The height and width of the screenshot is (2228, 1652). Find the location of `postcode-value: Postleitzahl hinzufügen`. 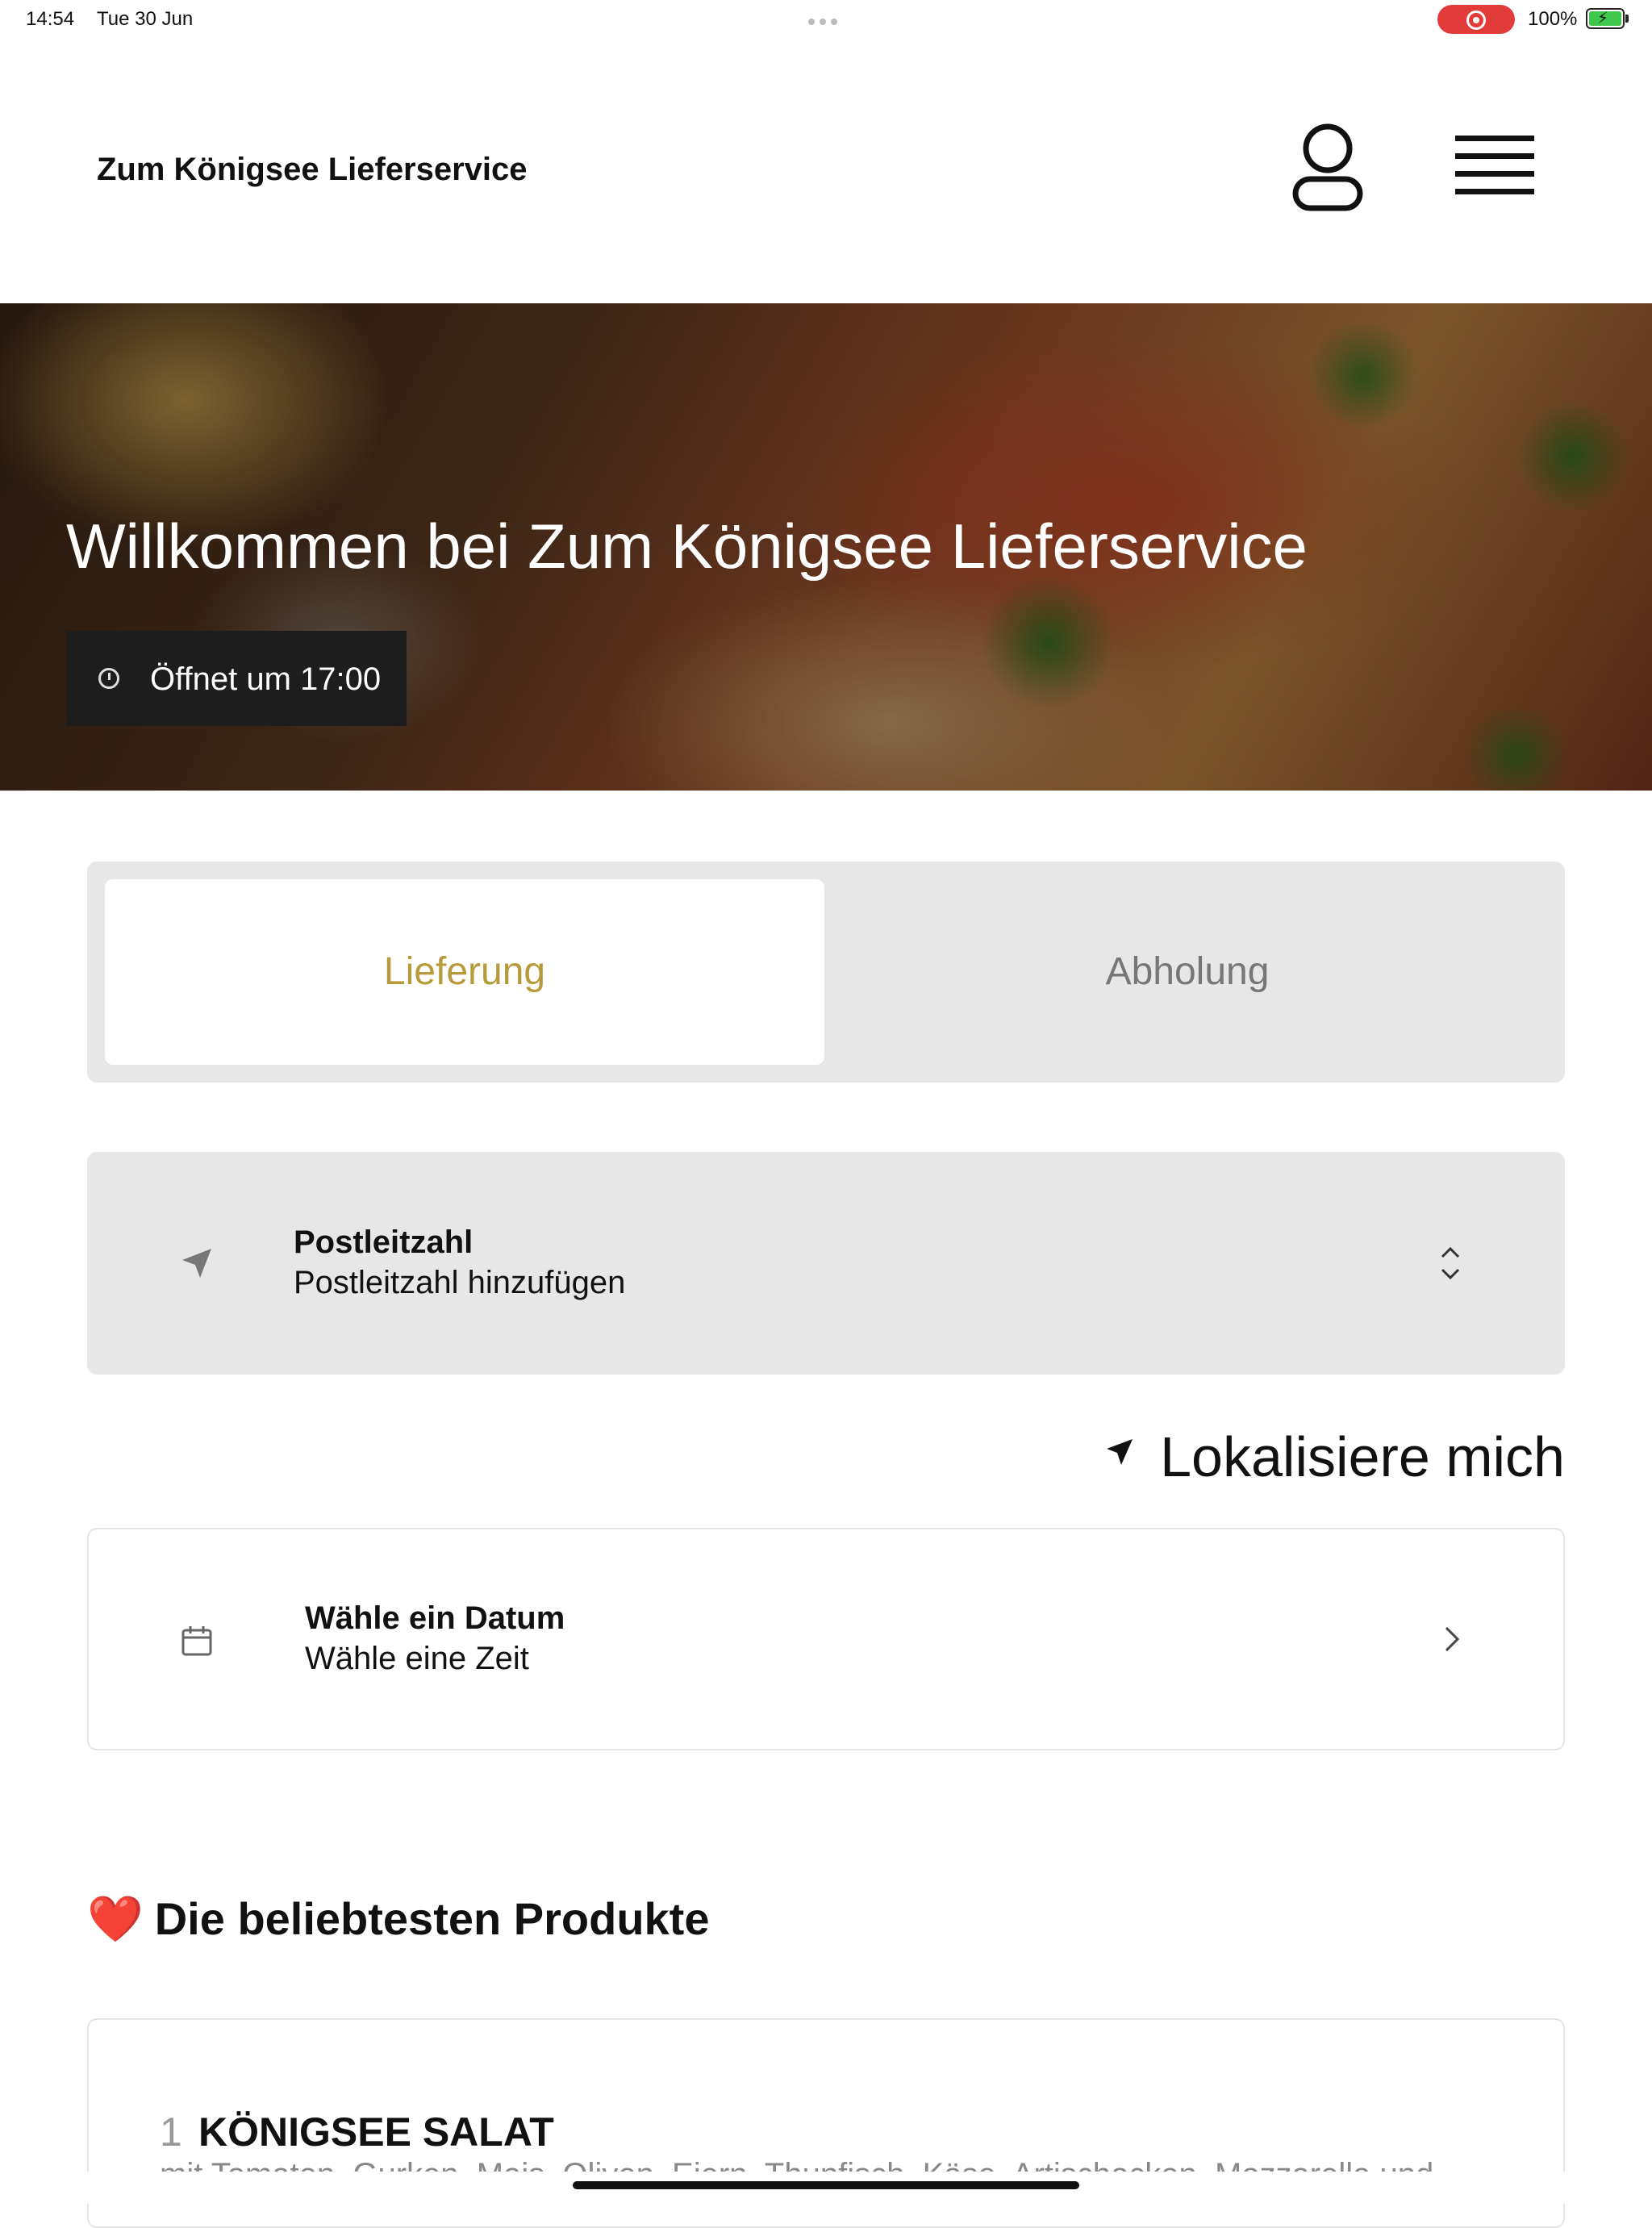

postcode-value: Postleitzahl hinzufügen is located at coordinates (460, 1282).